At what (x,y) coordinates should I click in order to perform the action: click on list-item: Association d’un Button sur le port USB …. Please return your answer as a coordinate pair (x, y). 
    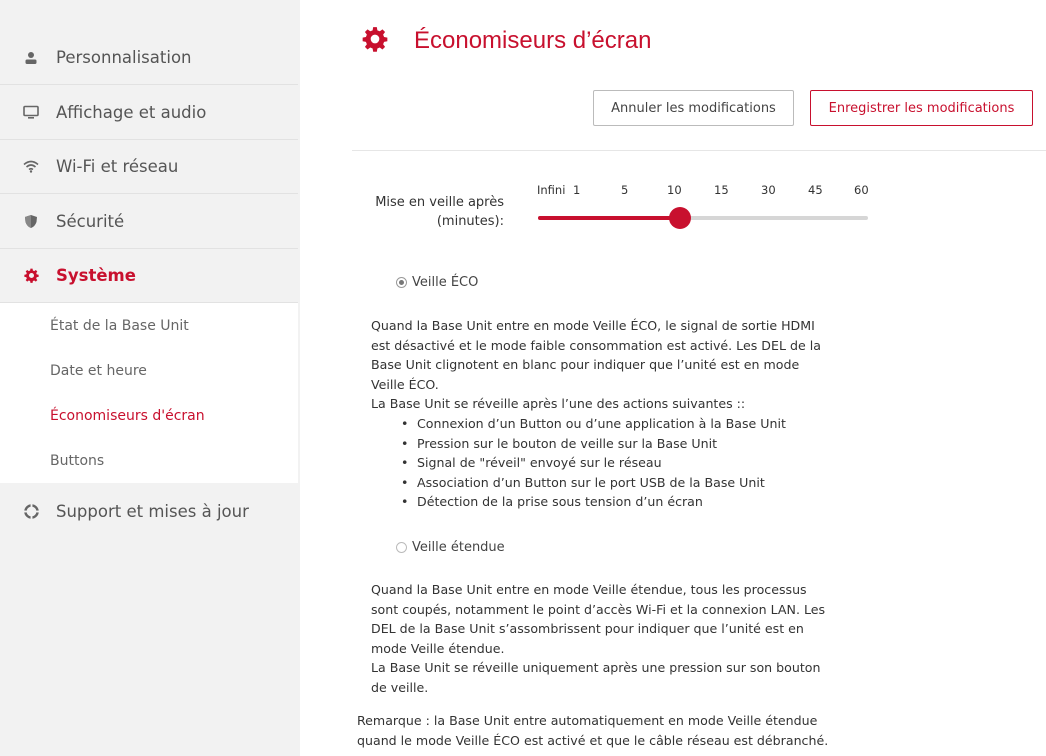
    Looking at the image, I should click on (593, 483).